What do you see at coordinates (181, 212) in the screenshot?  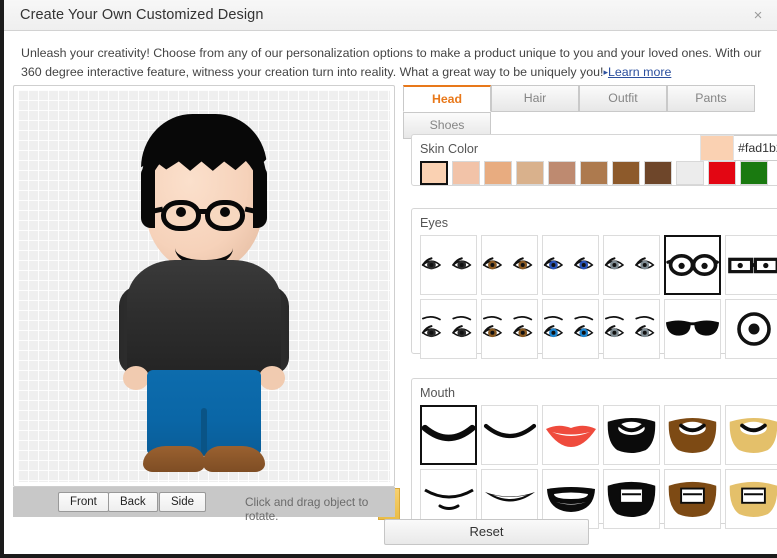 I see `avatar-pupil-left` at bounding box center [181, 212].